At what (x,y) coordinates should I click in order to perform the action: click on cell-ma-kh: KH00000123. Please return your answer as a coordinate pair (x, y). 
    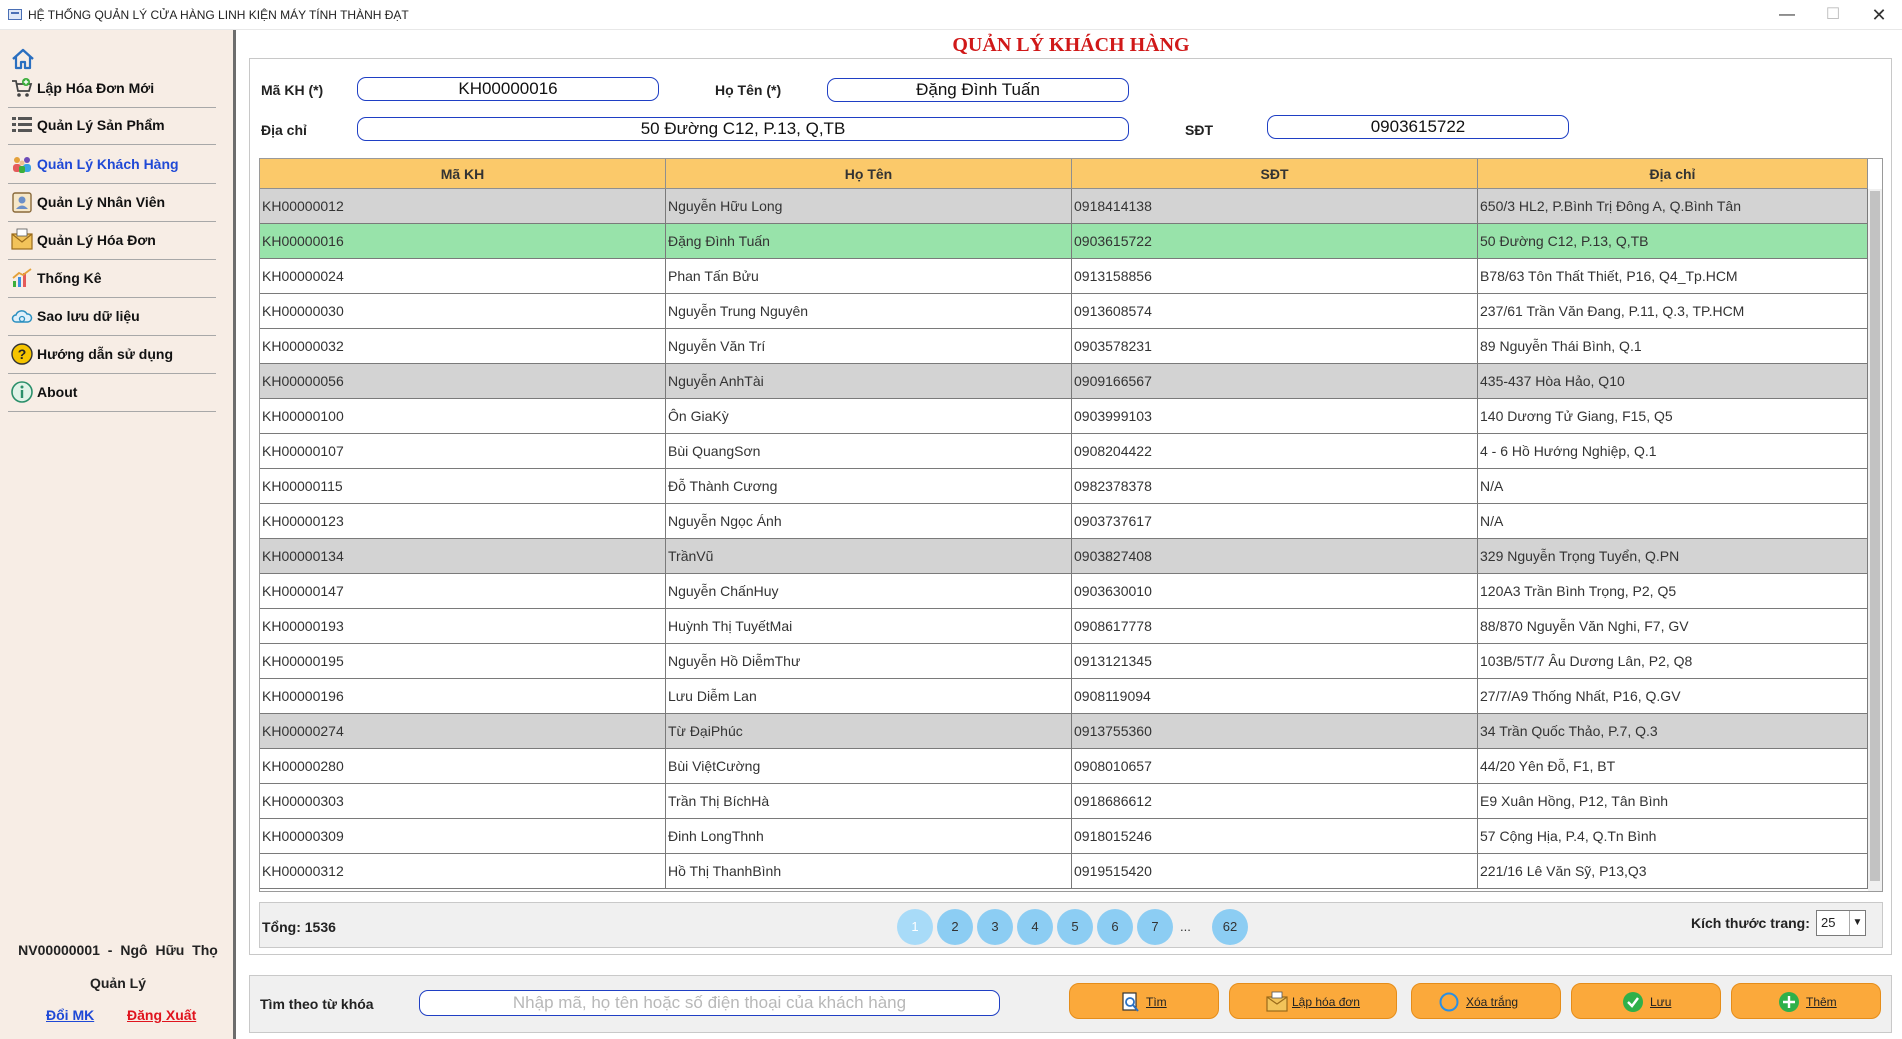
    Looking at the image, I should click on (463, 521).